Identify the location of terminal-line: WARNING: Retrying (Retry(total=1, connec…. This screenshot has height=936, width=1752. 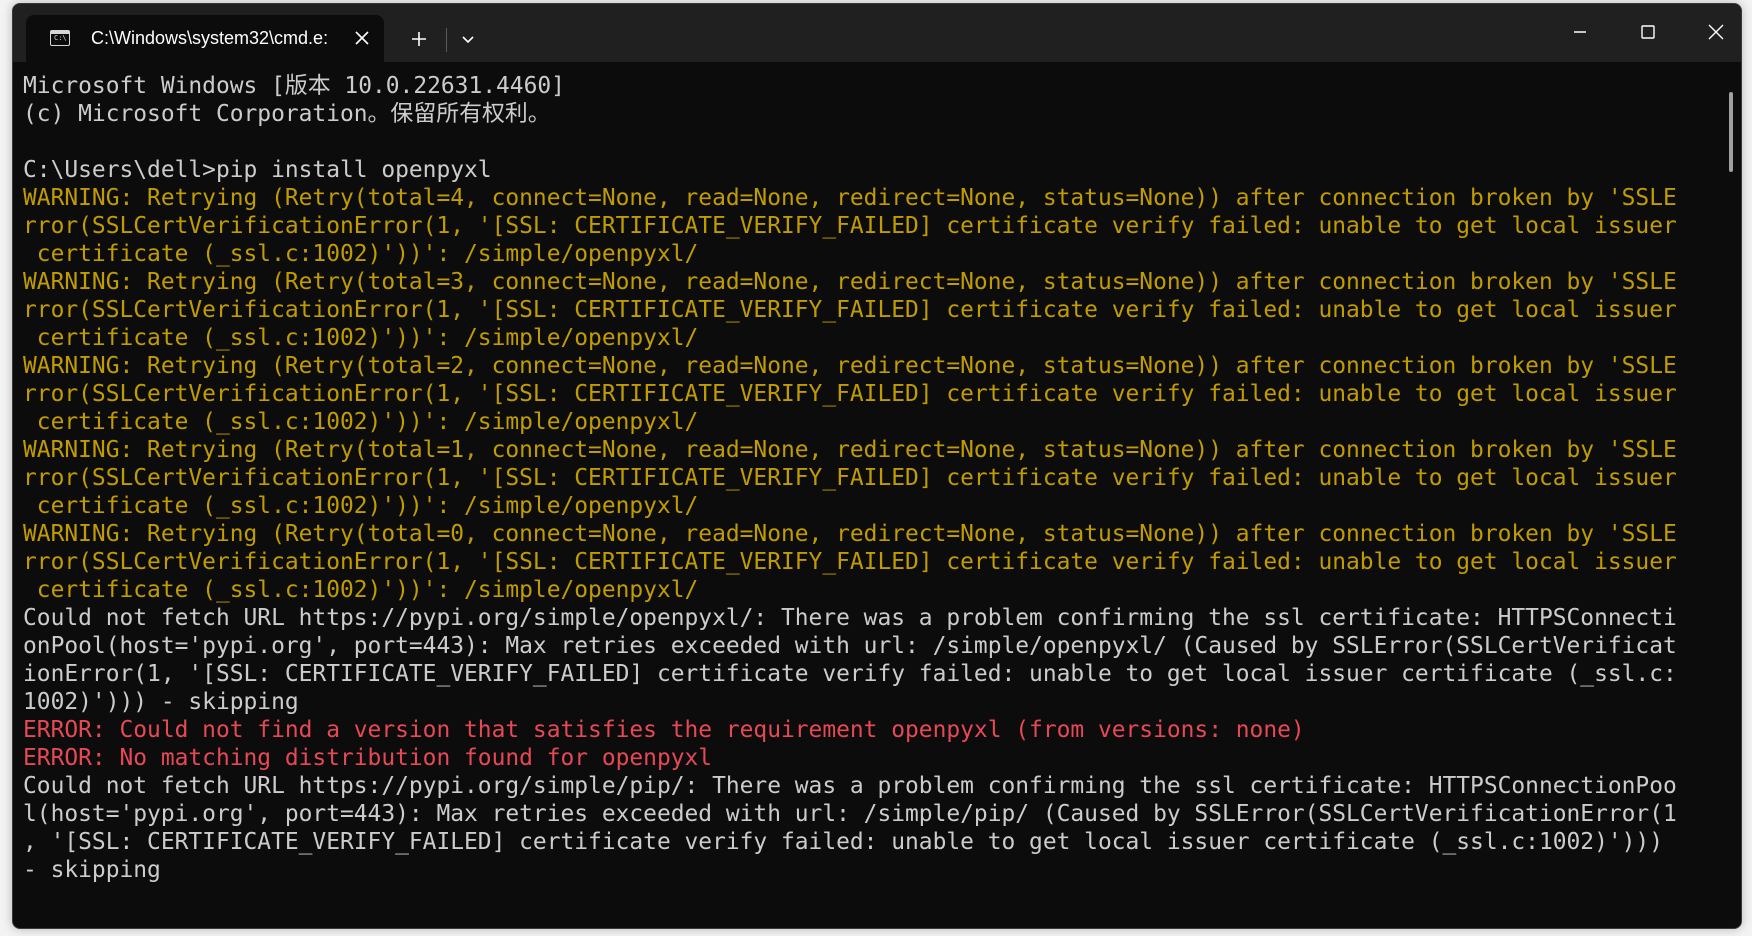
(850, 450).